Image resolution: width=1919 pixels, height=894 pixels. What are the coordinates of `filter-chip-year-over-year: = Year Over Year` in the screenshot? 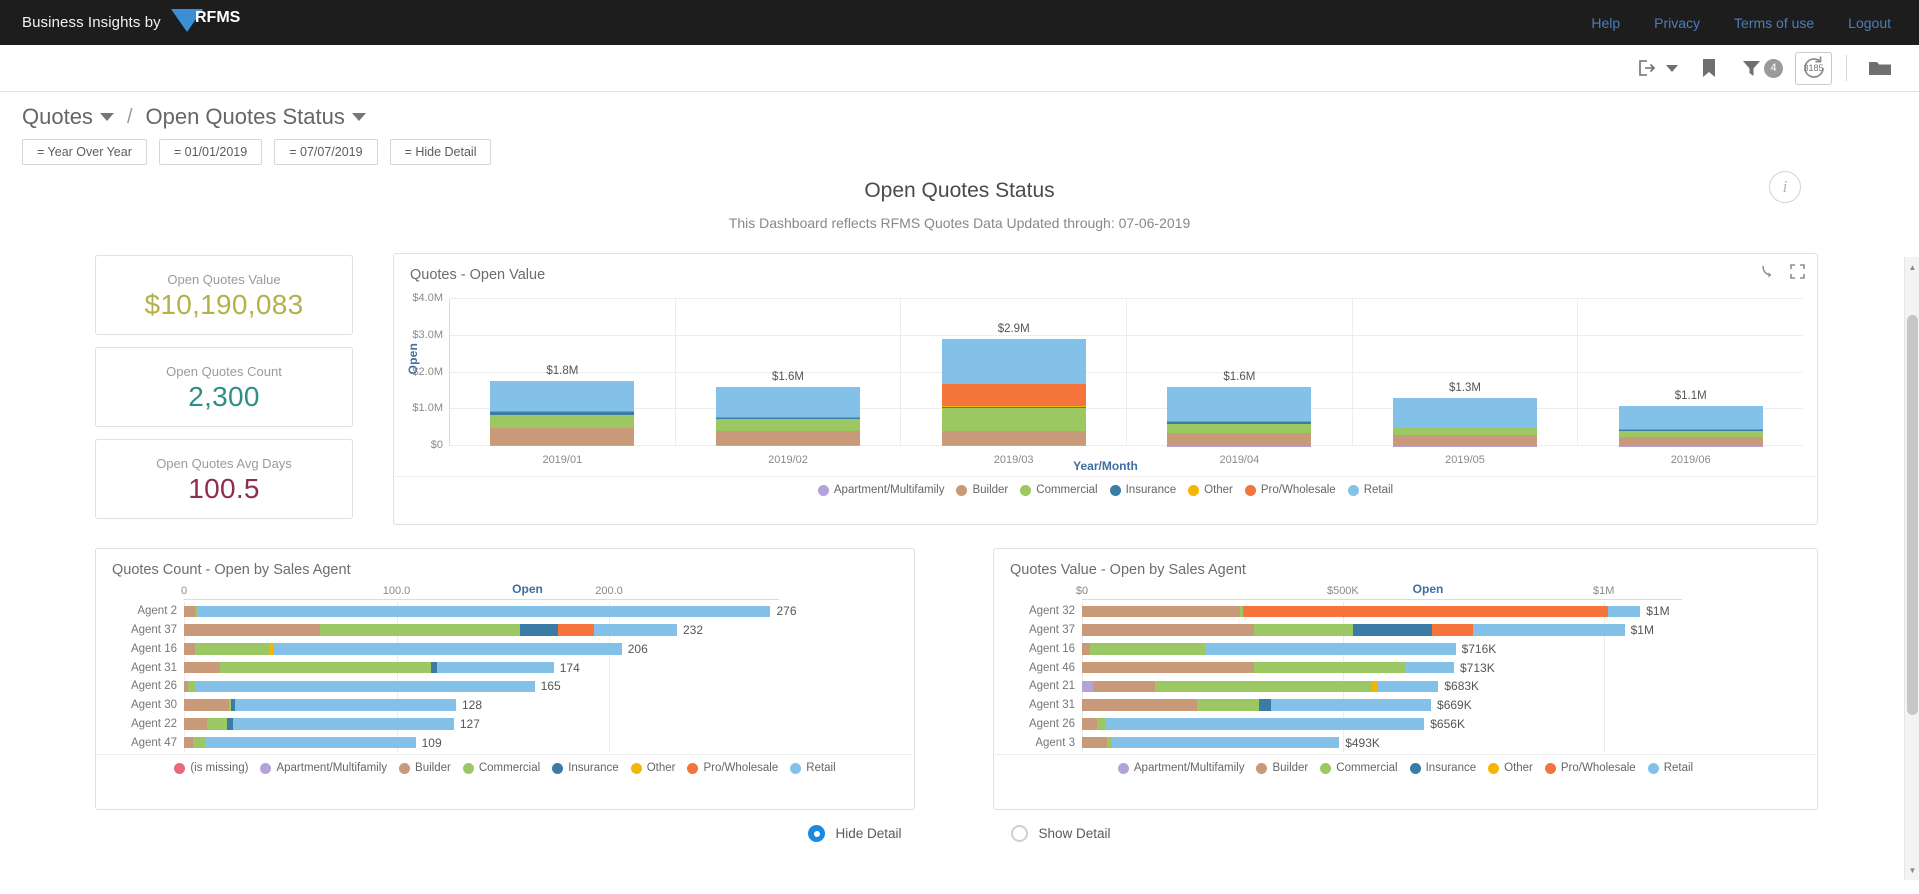 It's located at (84, 152).